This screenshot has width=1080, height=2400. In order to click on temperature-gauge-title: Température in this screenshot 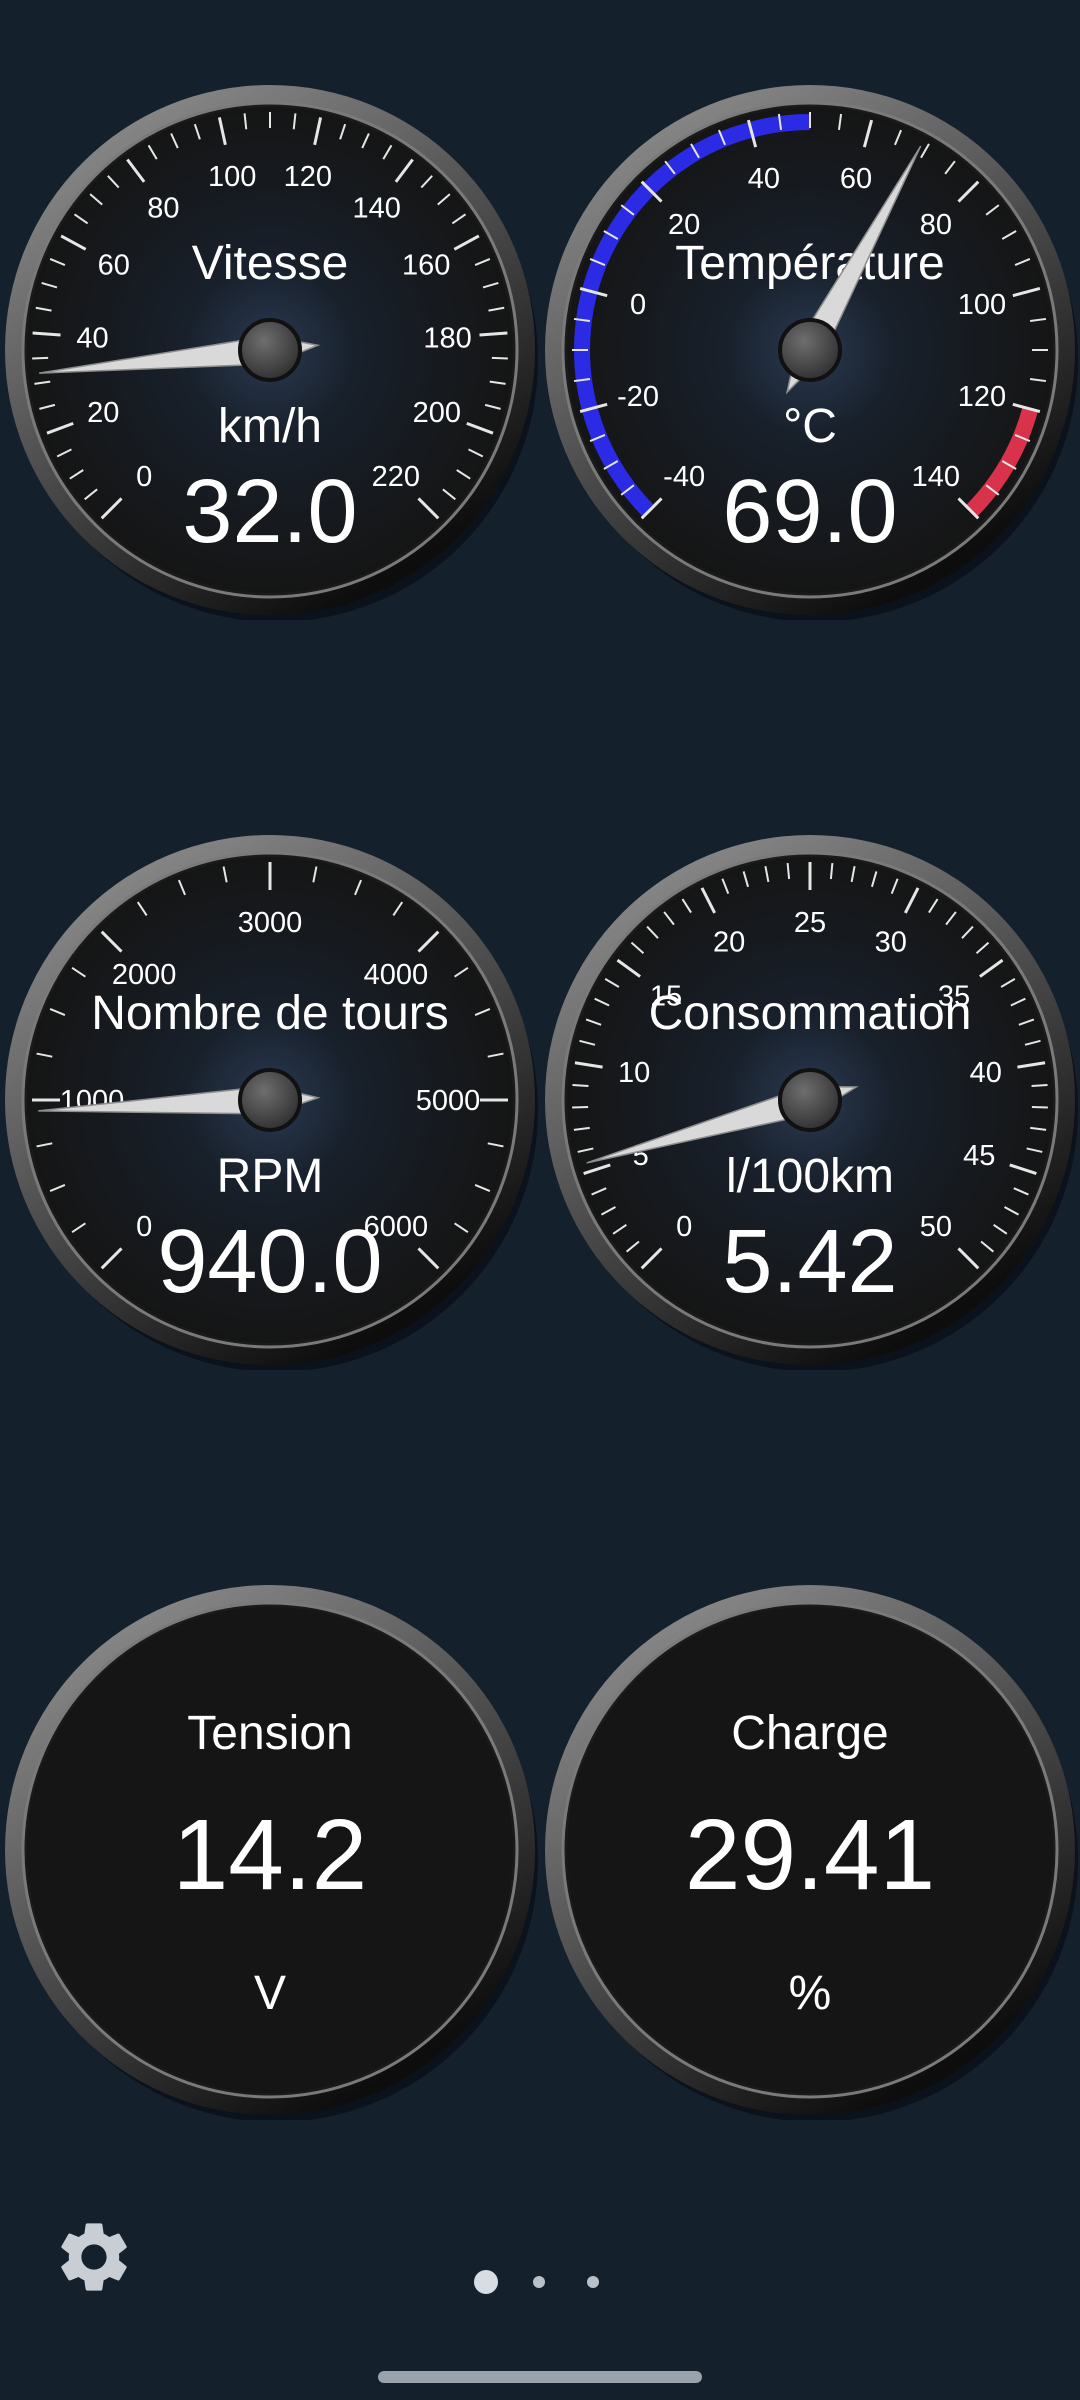, I will do `click(809, 263)`.